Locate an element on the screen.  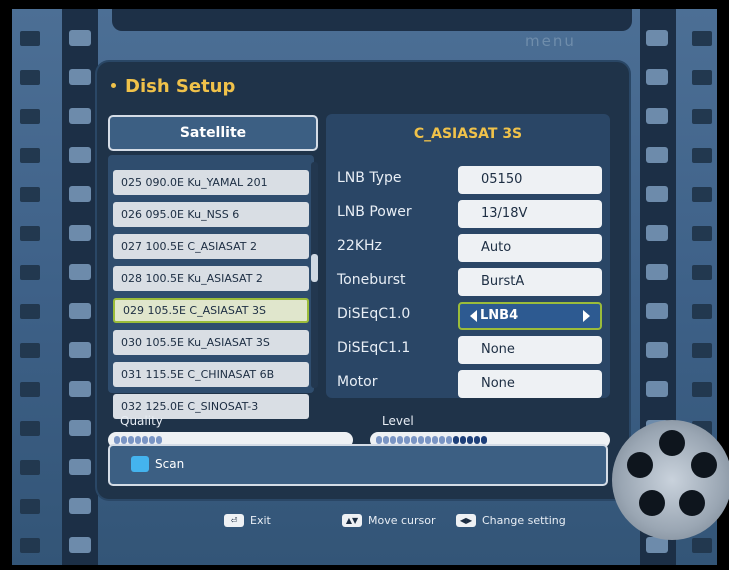
setting-value: LNB4 is located at coordinates (530, 316).